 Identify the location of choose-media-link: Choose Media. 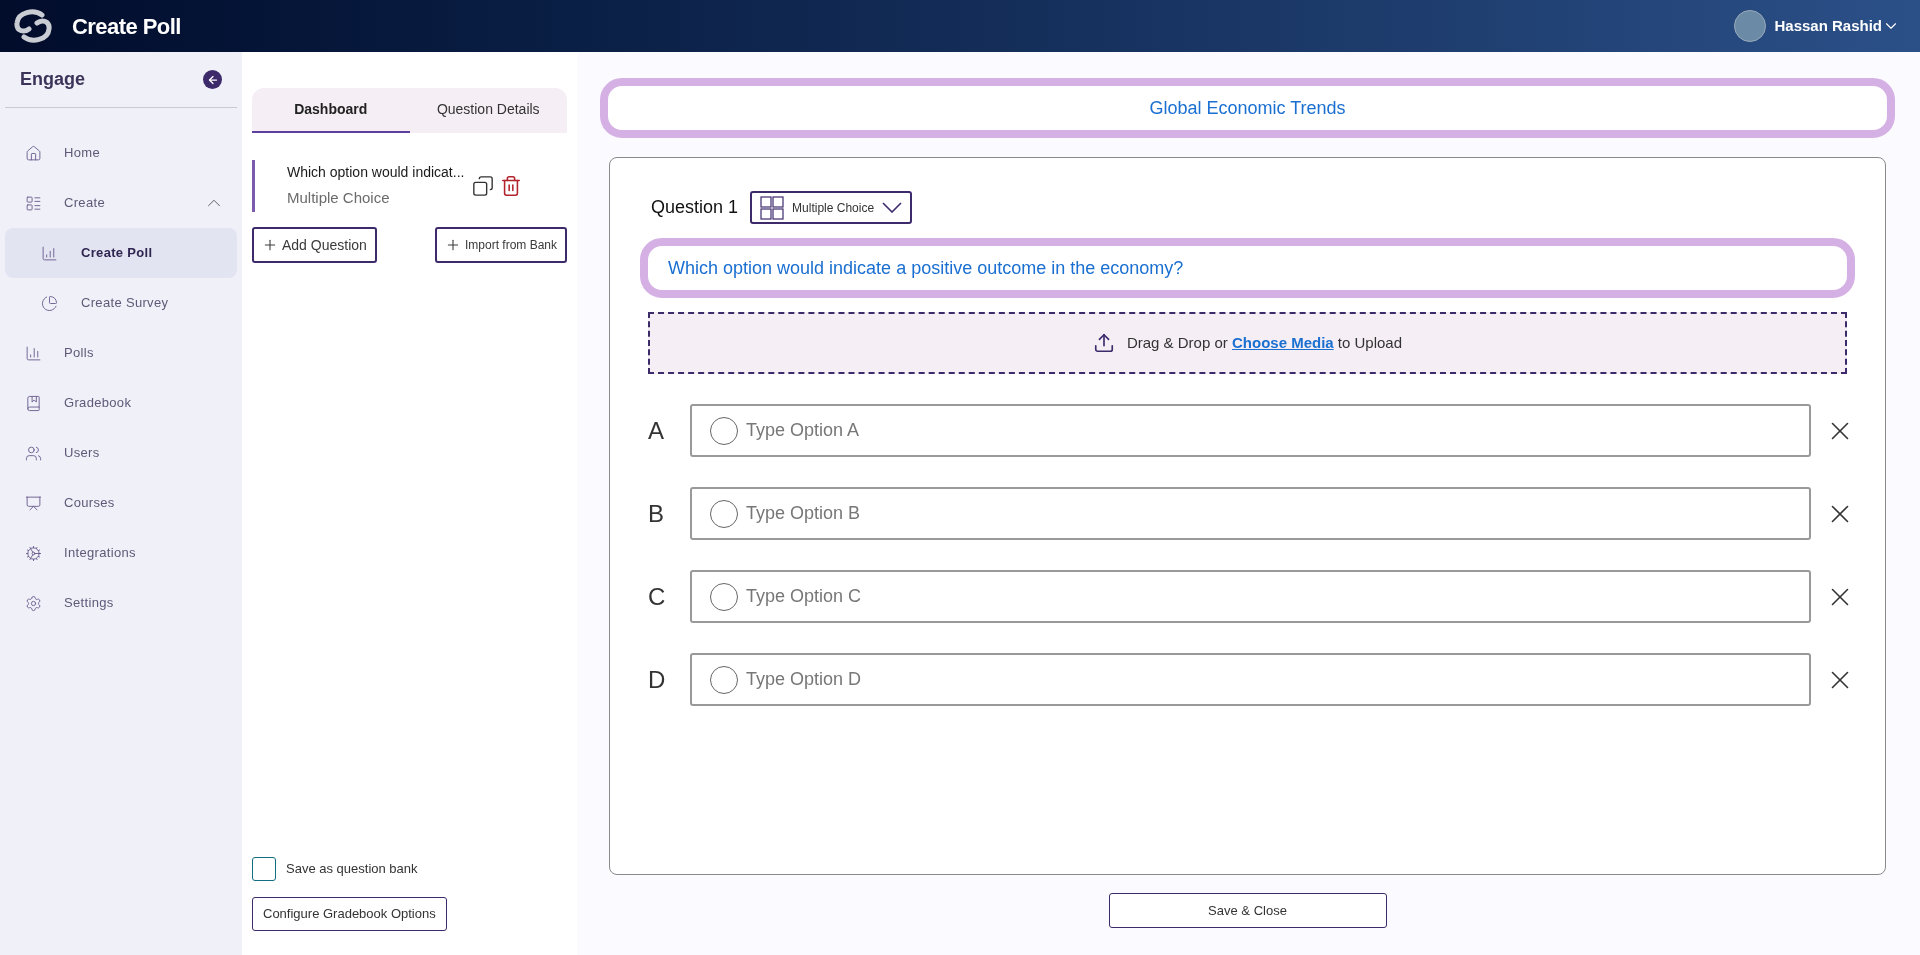
(1283, 342).